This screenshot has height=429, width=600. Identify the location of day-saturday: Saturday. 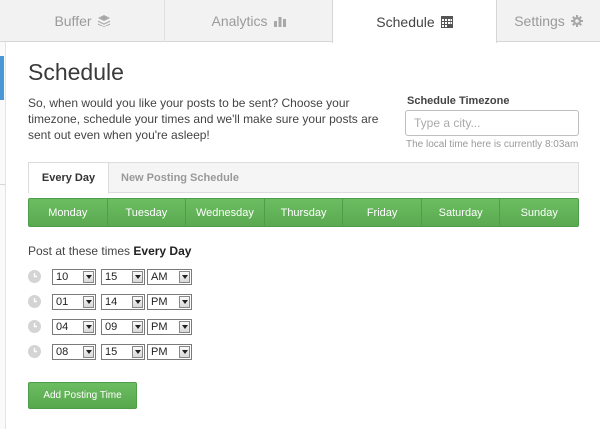
(461, 212).